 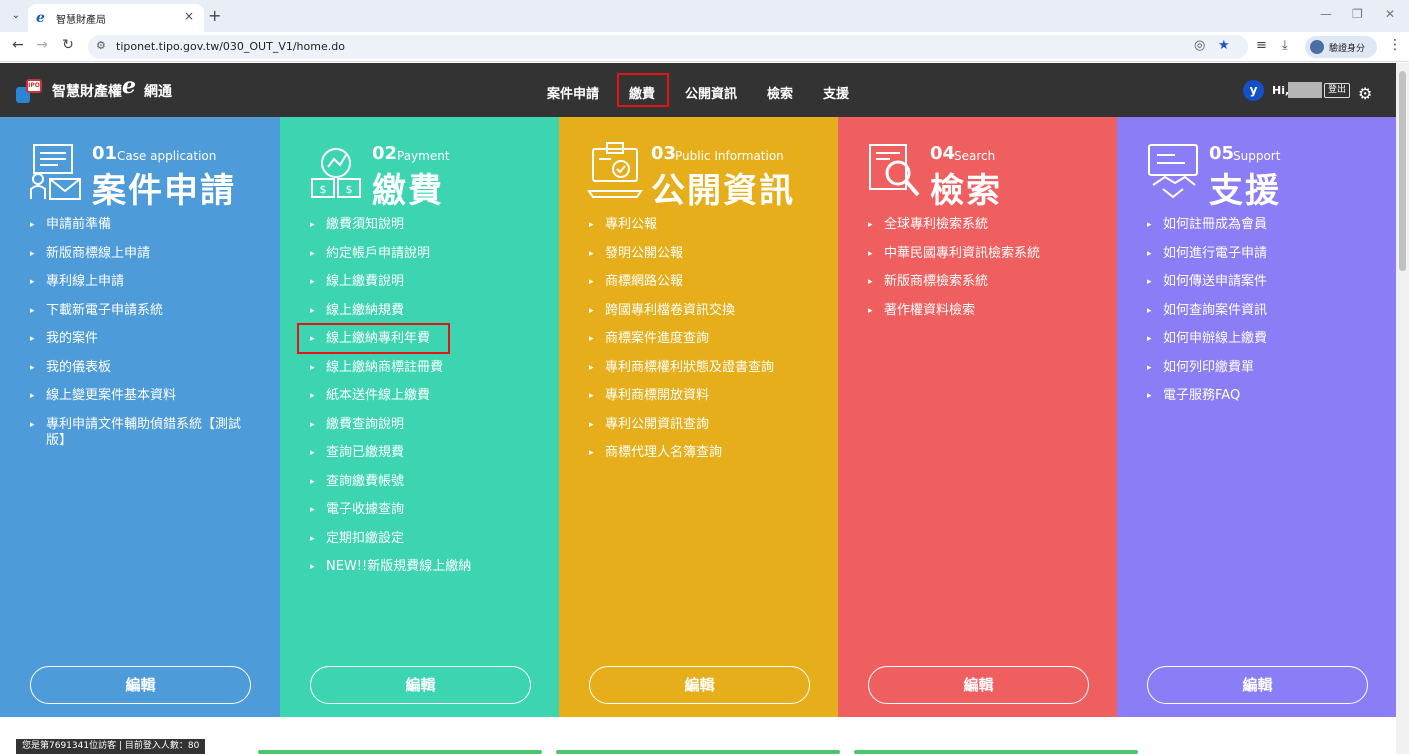 What do you see at coordinates (81, 18) in the screenshot?
I see `tab-title: 智慧財產局` at bounding box center [81, 18].